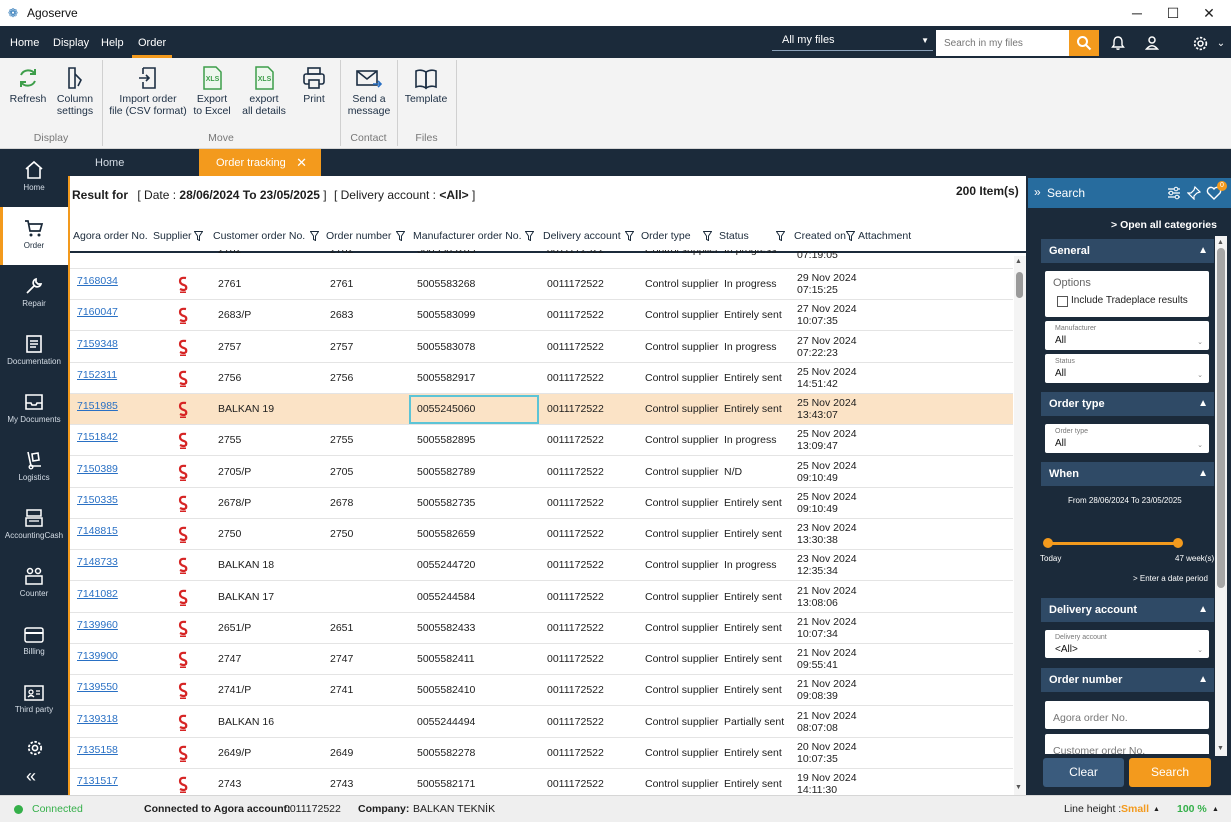  What do you see at coordinates (1221, 43) in the screenshot?
I see `chevron-down-icon: ⌄` at bounding box center [1221, 43].